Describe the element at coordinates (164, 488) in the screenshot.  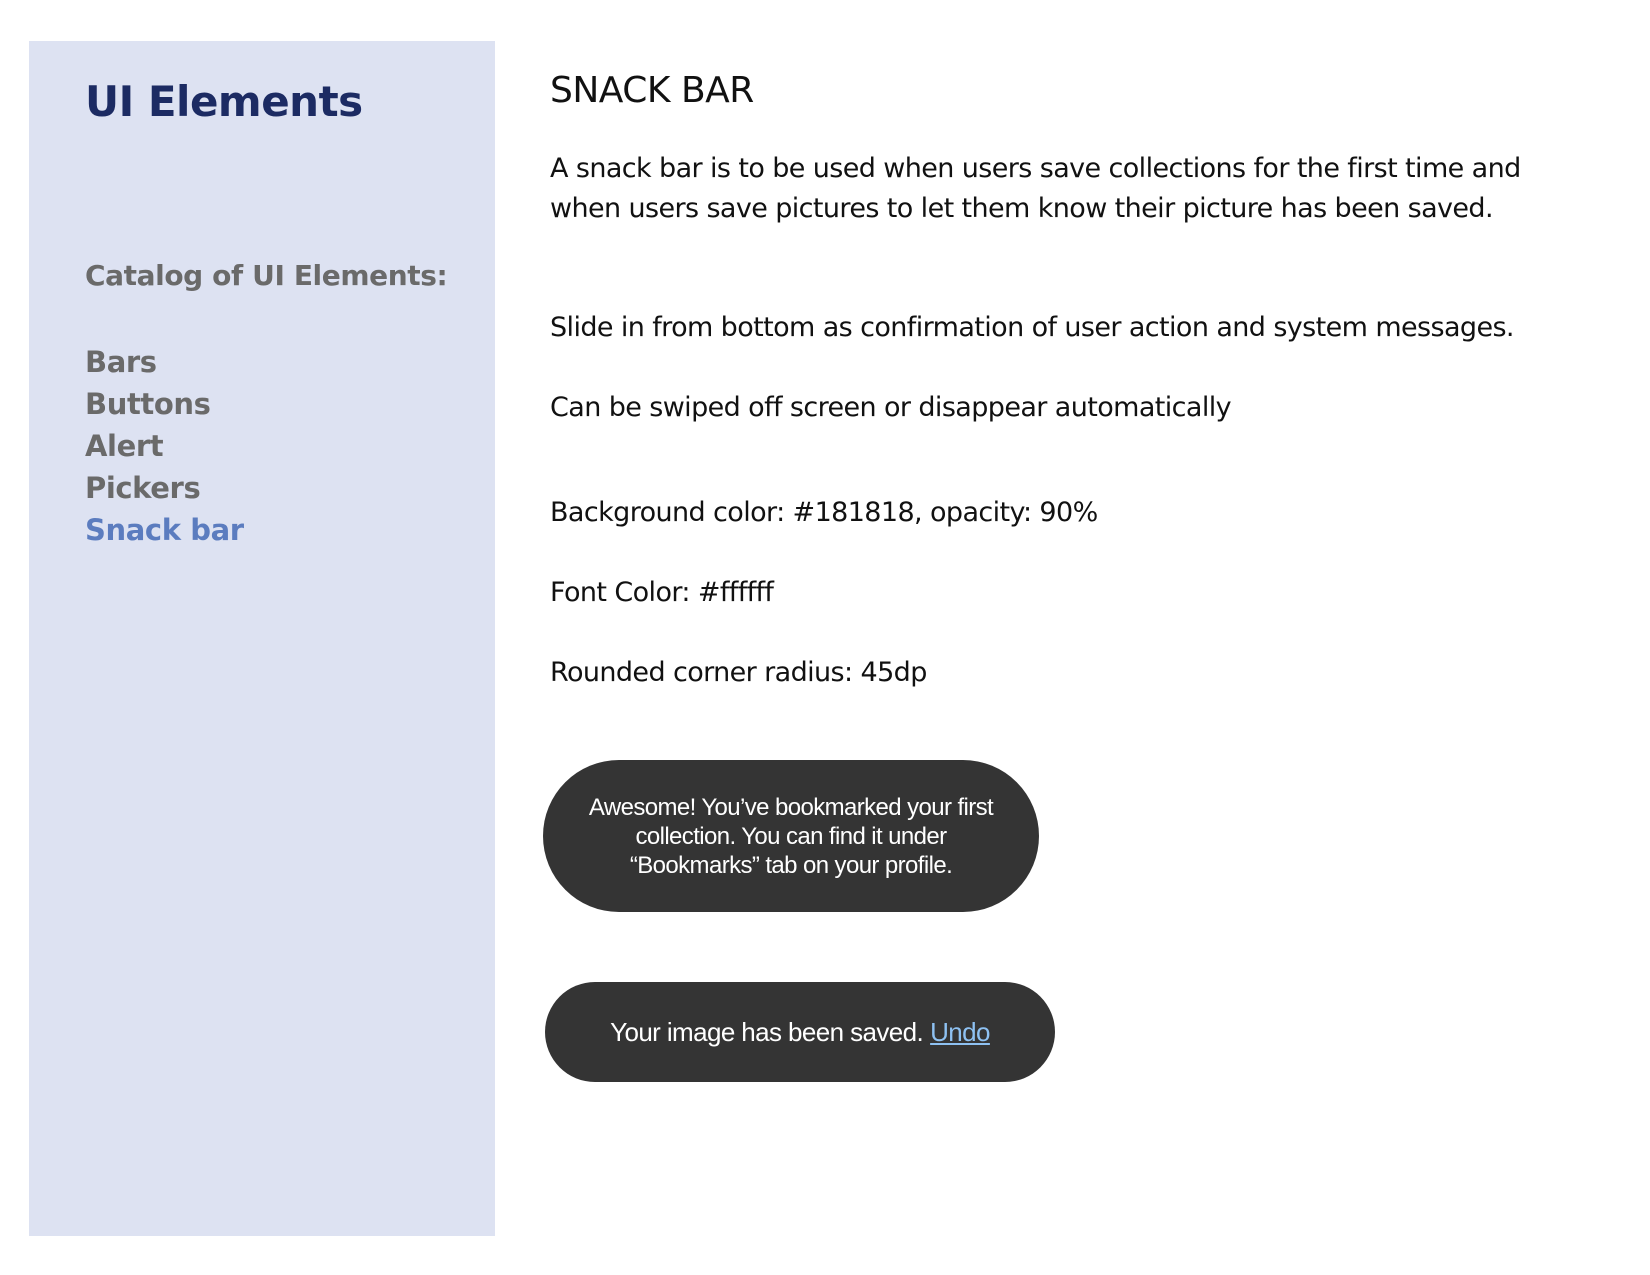
I see `nav-item-pickers: Pickers` at that location.